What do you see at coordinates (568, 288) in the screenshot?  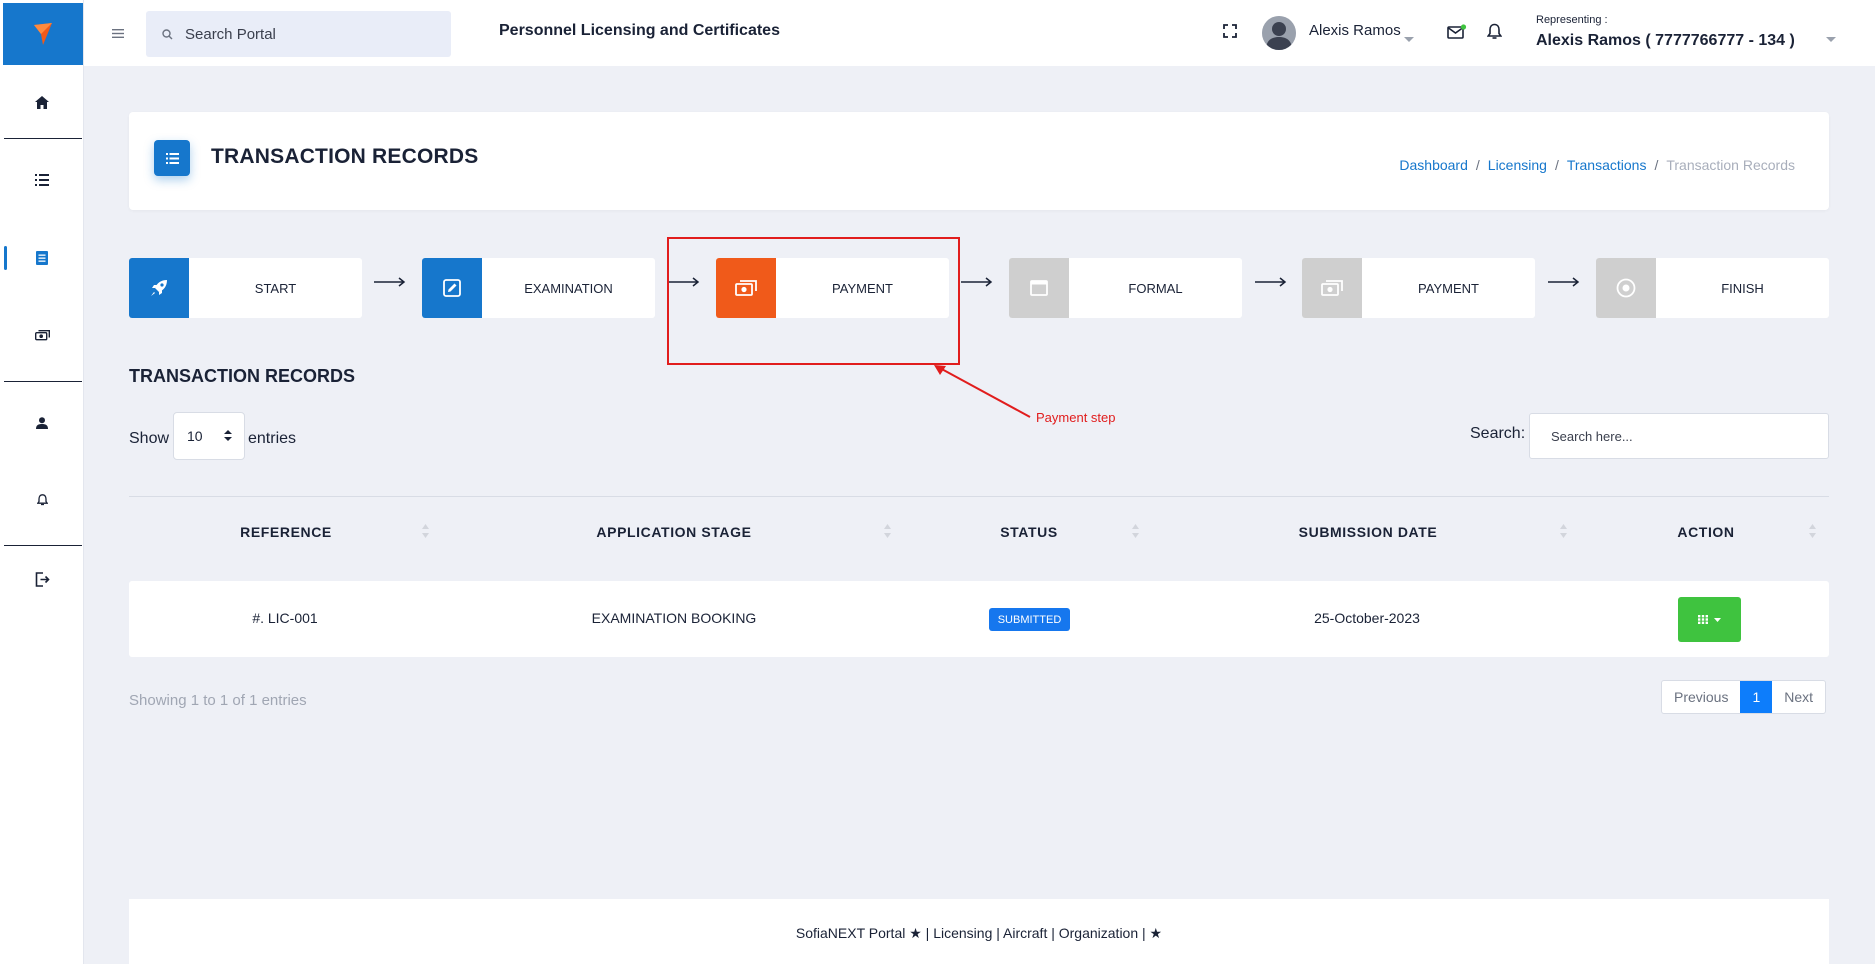 I see `step-label: EXAMINATION` at bounding box center [568, 288].